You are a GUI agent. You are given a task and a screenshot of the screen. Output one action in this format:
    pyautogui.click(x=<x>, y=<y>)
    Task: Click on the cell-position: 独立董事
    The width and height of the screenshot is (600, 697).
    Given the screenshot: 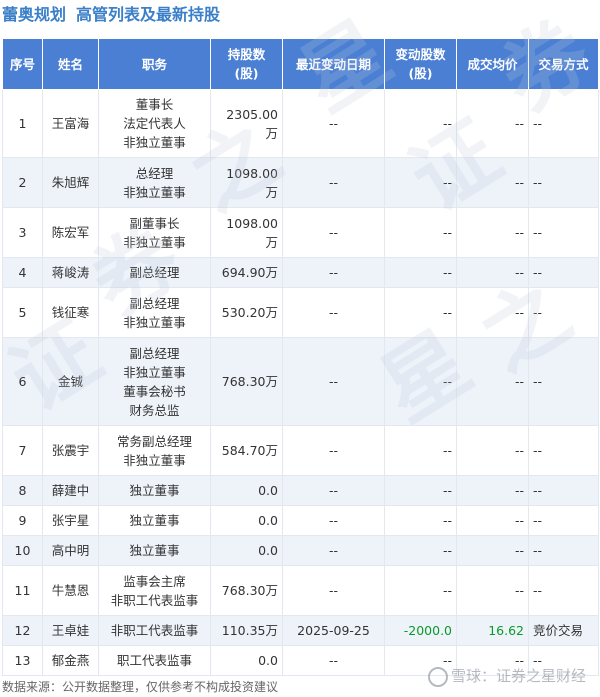 What is the action you would take?
    pyautogui.click(x=154, y=550)
    